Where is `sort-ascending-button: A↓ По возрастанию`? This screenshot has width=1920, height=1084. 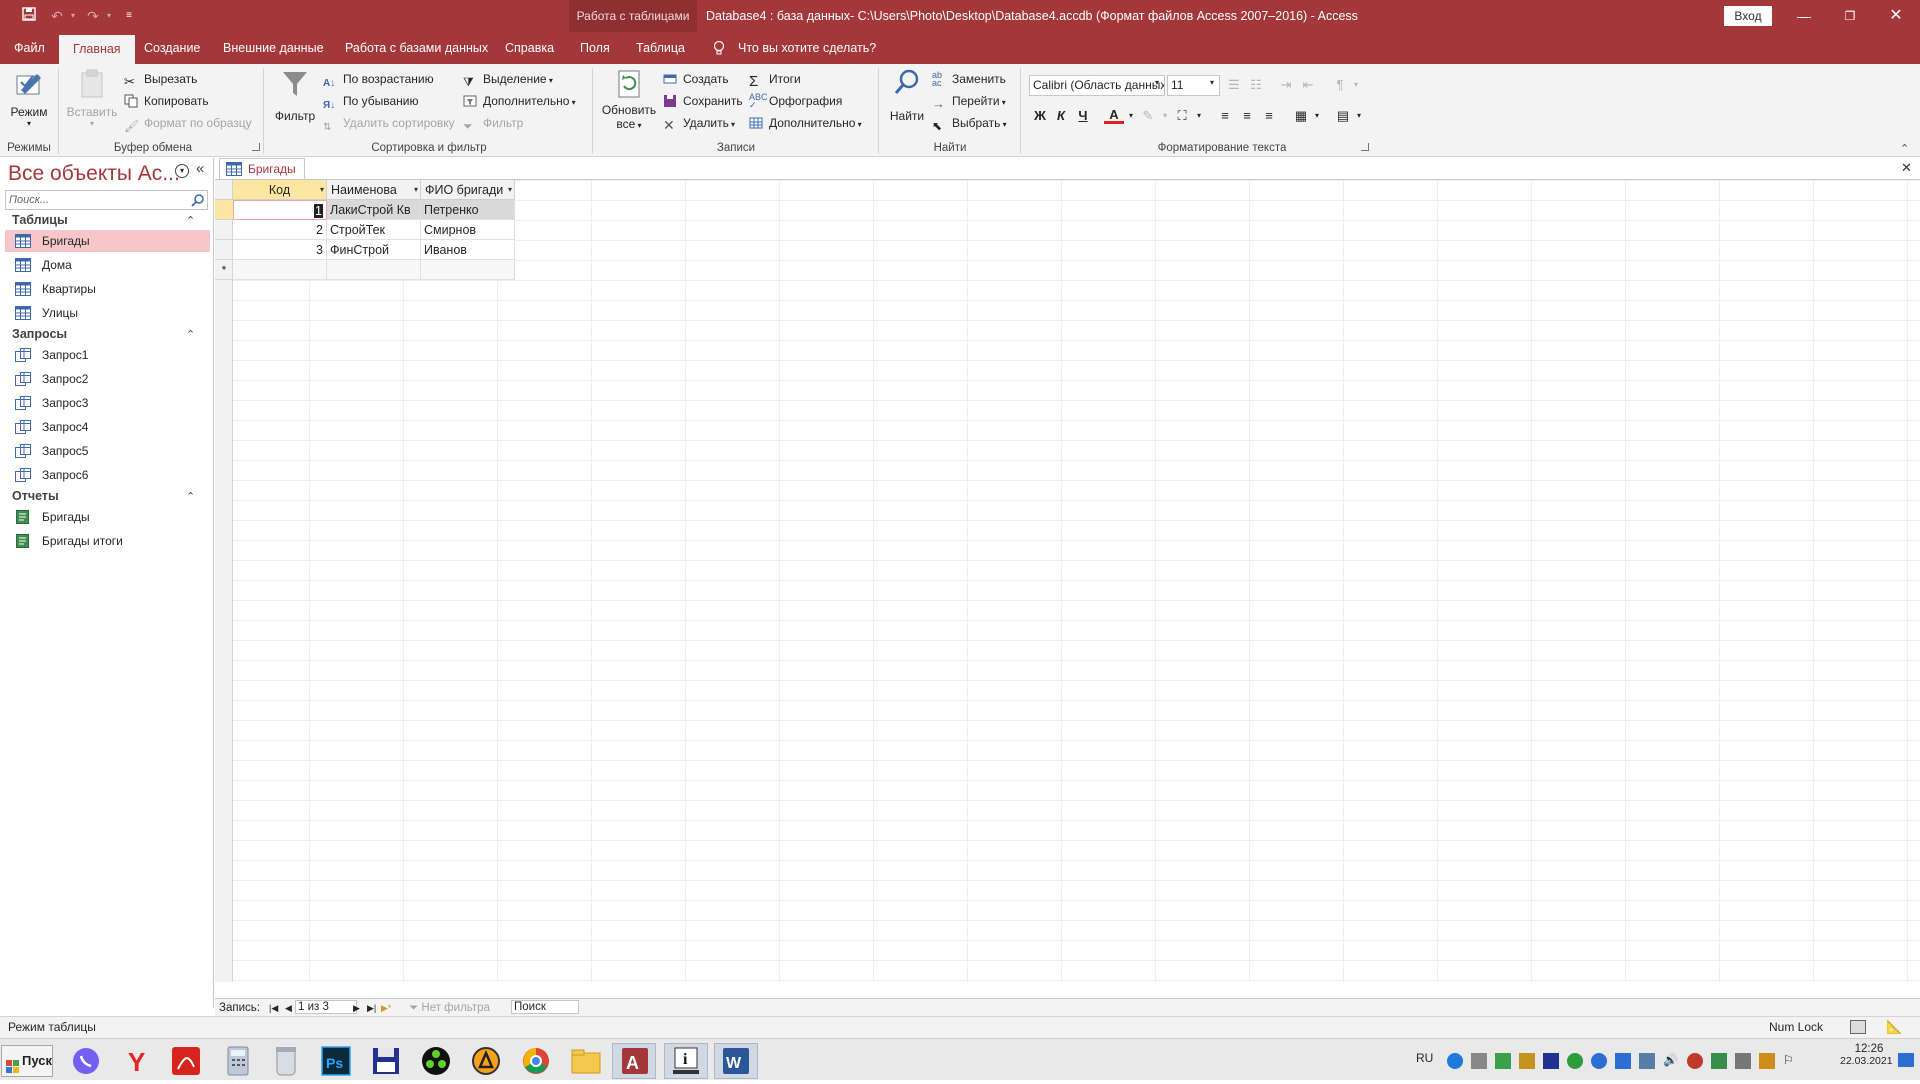 sort-ascending-button: A↓ По возрастанию is located at coordinates (378, 79).